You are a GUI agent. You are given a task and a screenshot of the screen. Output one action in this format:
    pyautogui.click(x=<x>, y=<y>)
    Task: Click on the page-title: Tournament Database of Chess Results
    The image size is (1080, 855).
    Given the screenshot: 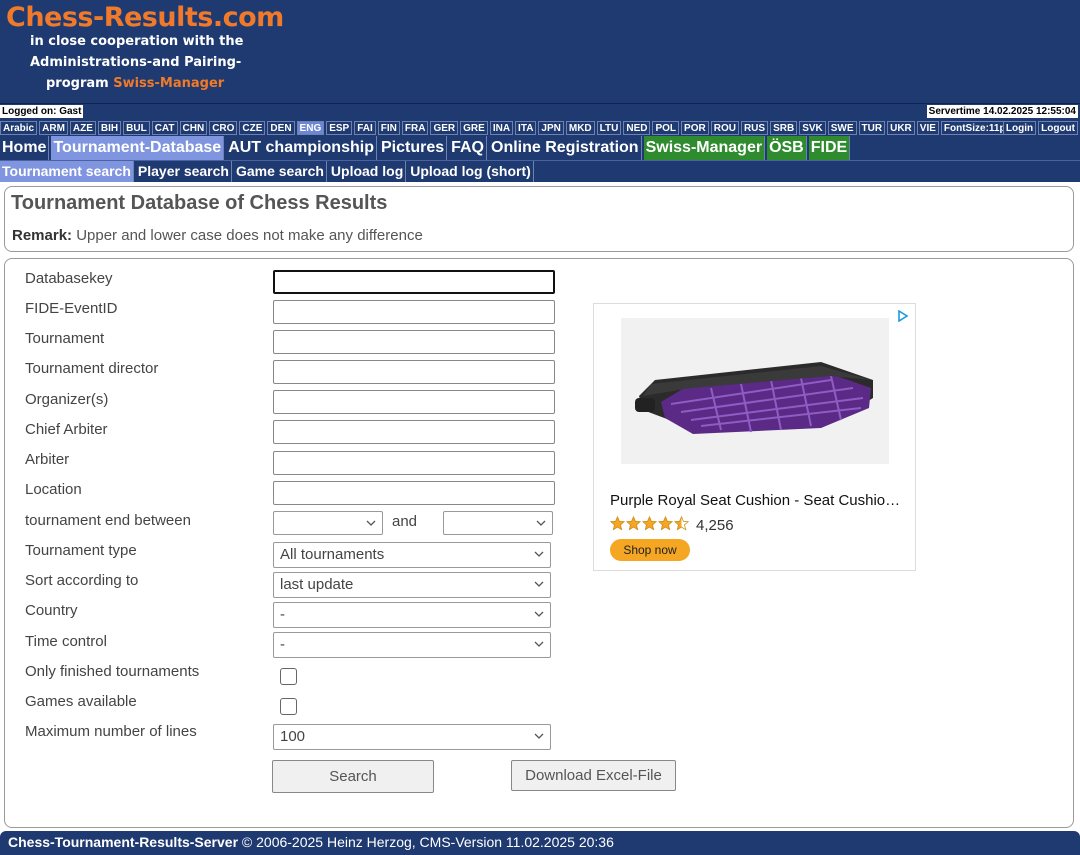 What is the action you would take?
    pyautogui.click(x=199, y=203)
    